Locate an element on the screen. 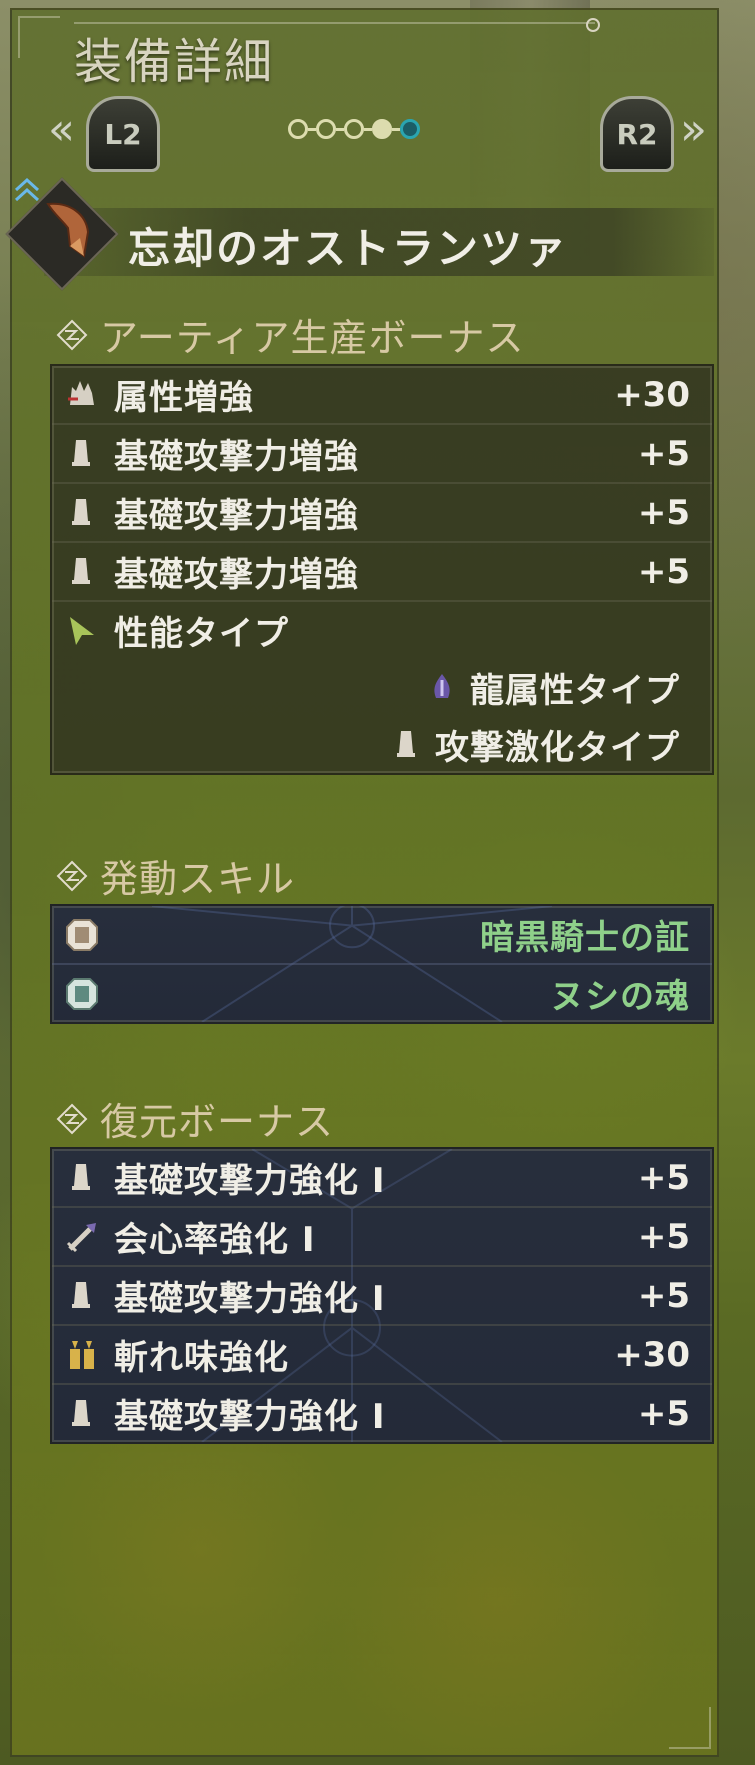 Image resolution: width=755 pixels, height=1765 pixels. page-title: 装備詳細 is located at coordinates (174, 62).